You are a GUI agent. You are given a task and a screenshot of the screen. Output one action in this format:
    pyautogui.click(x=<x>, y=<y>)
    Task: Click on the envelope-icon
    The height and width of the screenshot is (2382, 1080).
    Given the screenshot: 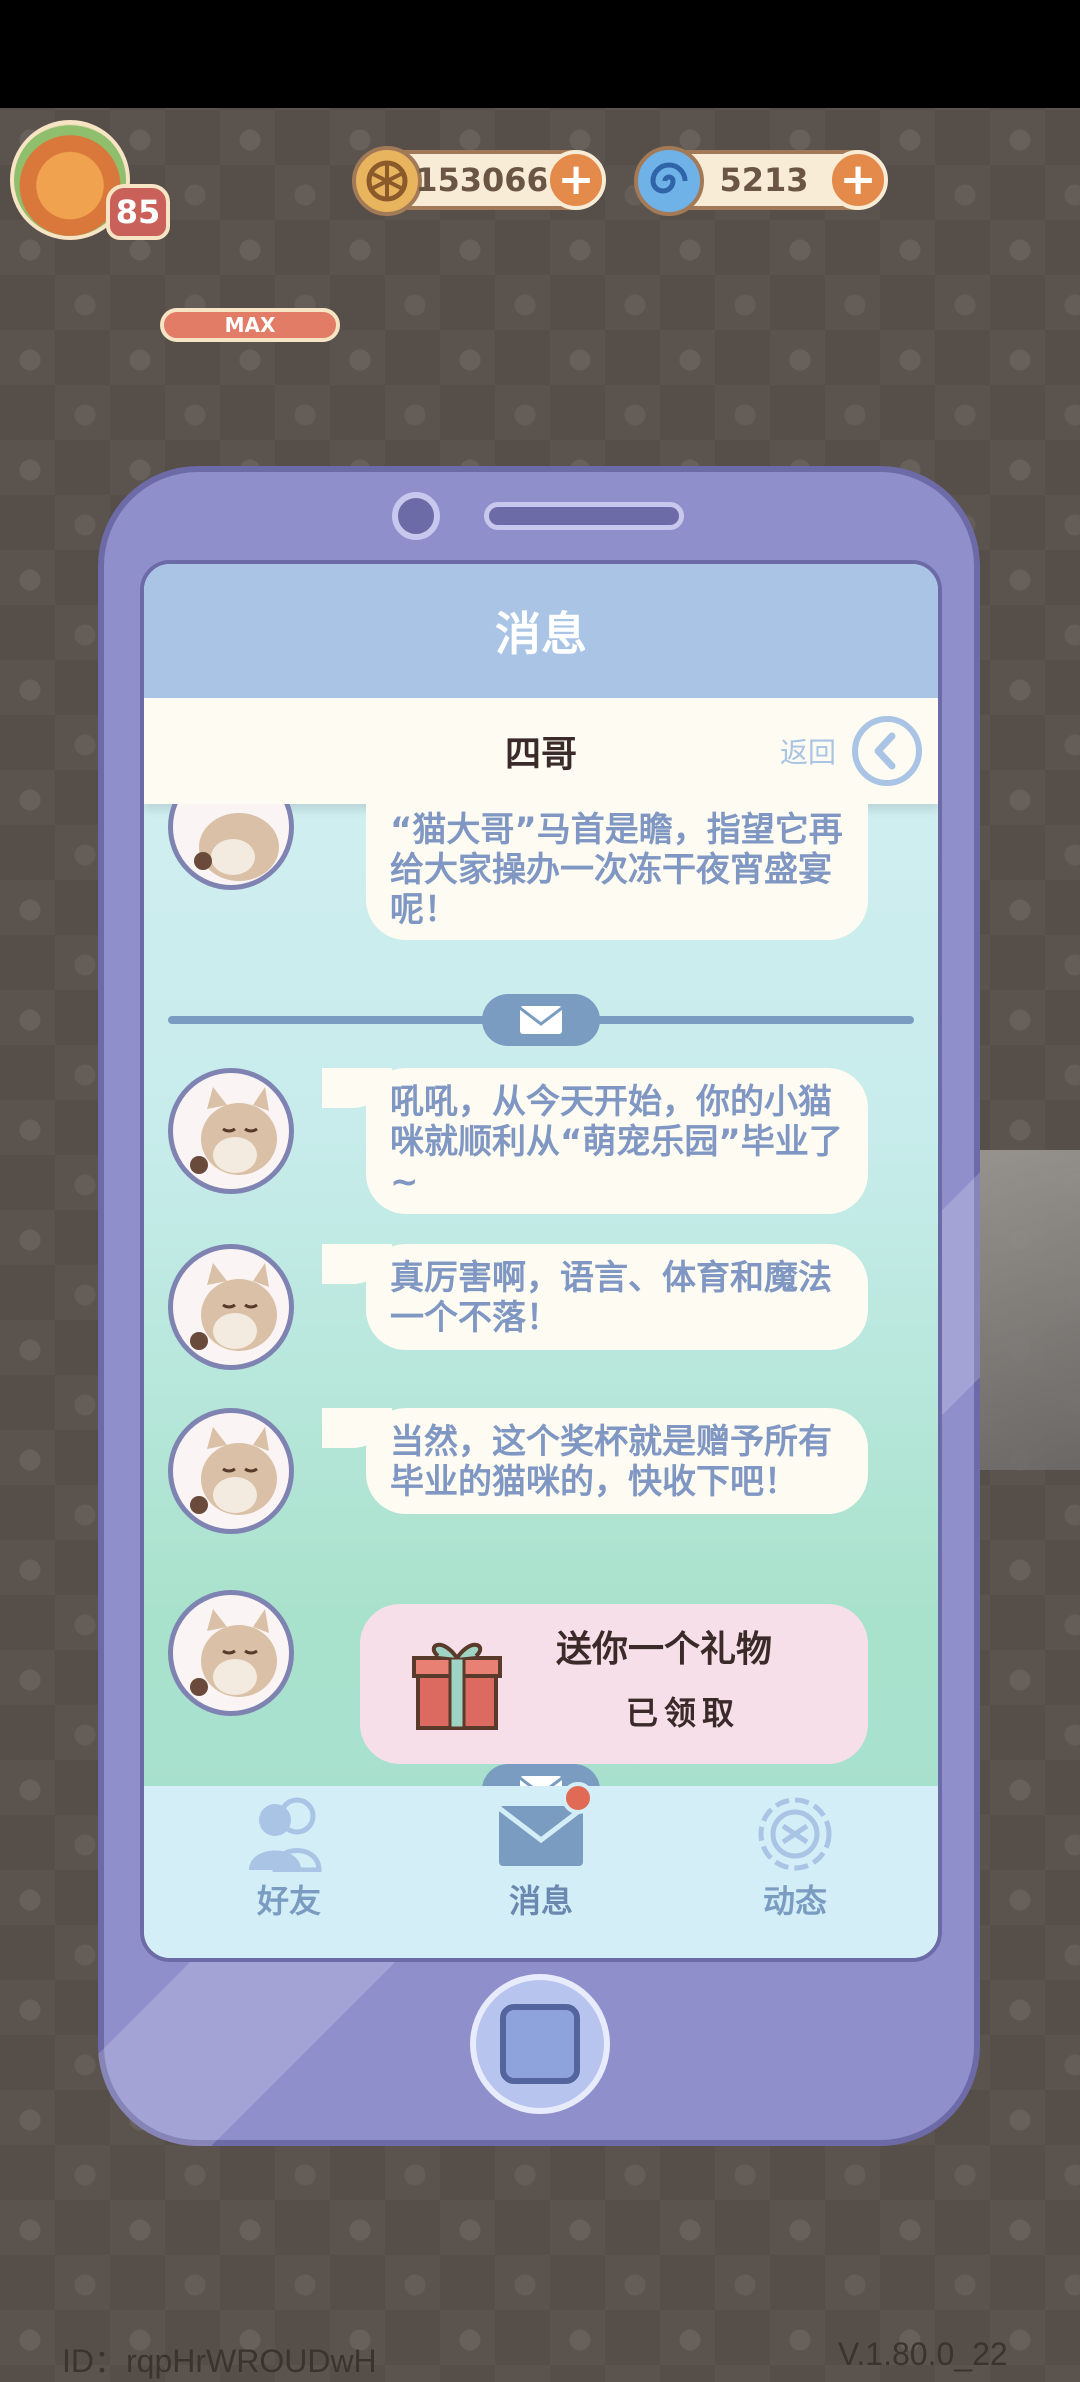 What is the action you would take?
    pyautogui.click(x=541, y=1020)
    